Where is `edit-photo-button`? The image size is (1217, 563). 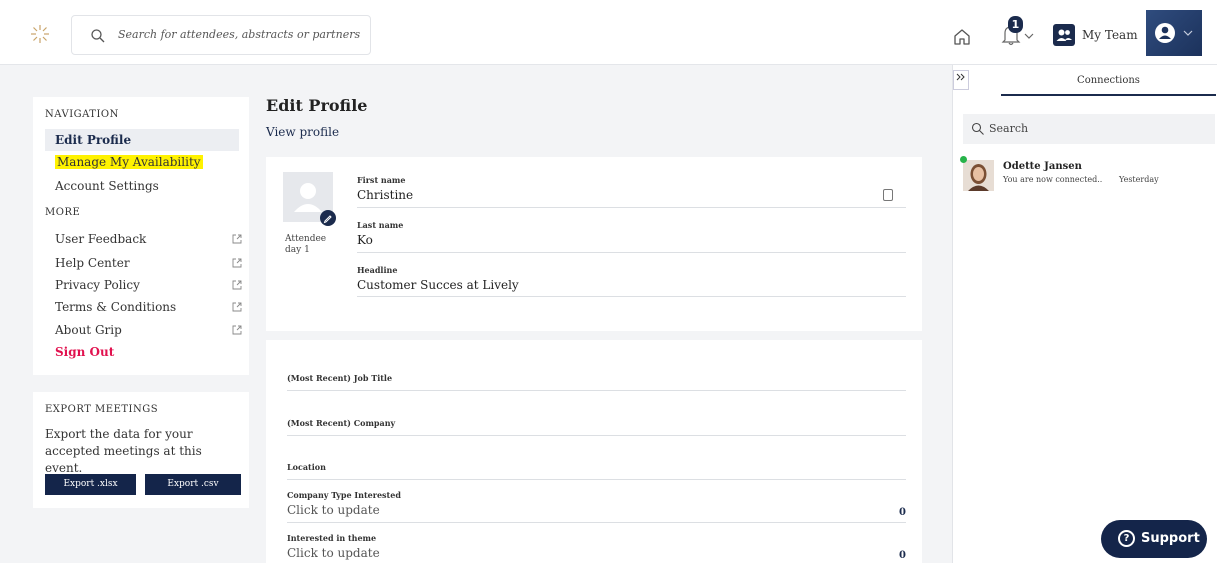
edit-photo-button is located at coordinates (328, 218).